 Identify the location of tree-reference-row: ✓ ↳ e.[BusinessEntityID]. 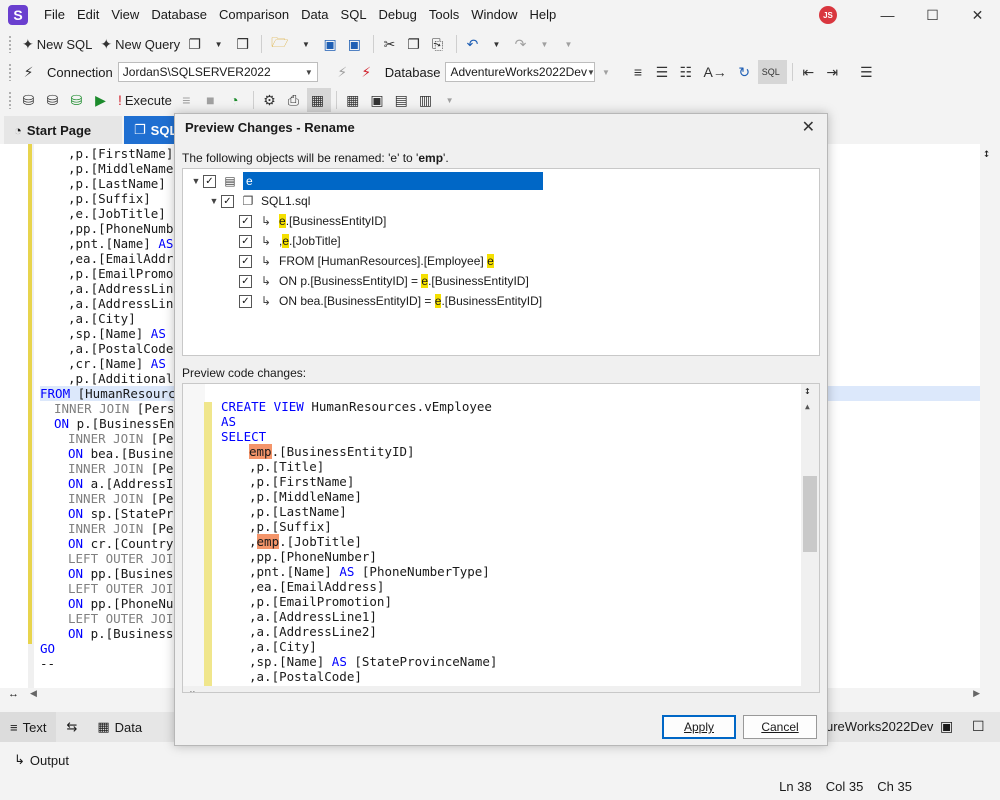
(312, 221).